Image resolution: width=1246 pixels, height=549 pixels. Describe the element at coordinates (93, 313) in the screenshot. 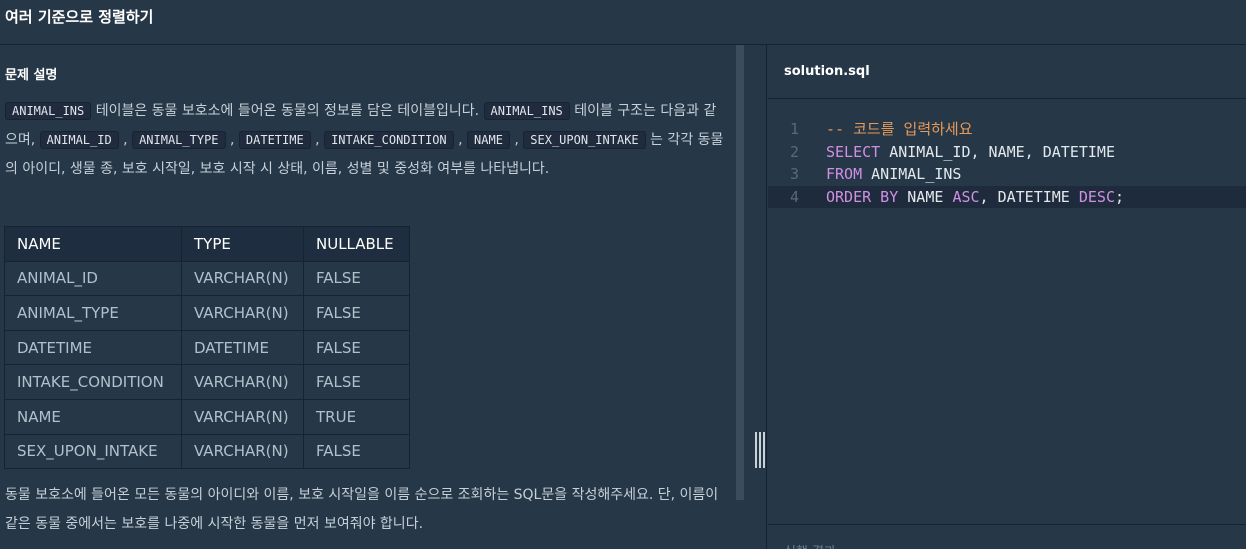

I see `table-cell: ANIMAL_TYPE` at that location.